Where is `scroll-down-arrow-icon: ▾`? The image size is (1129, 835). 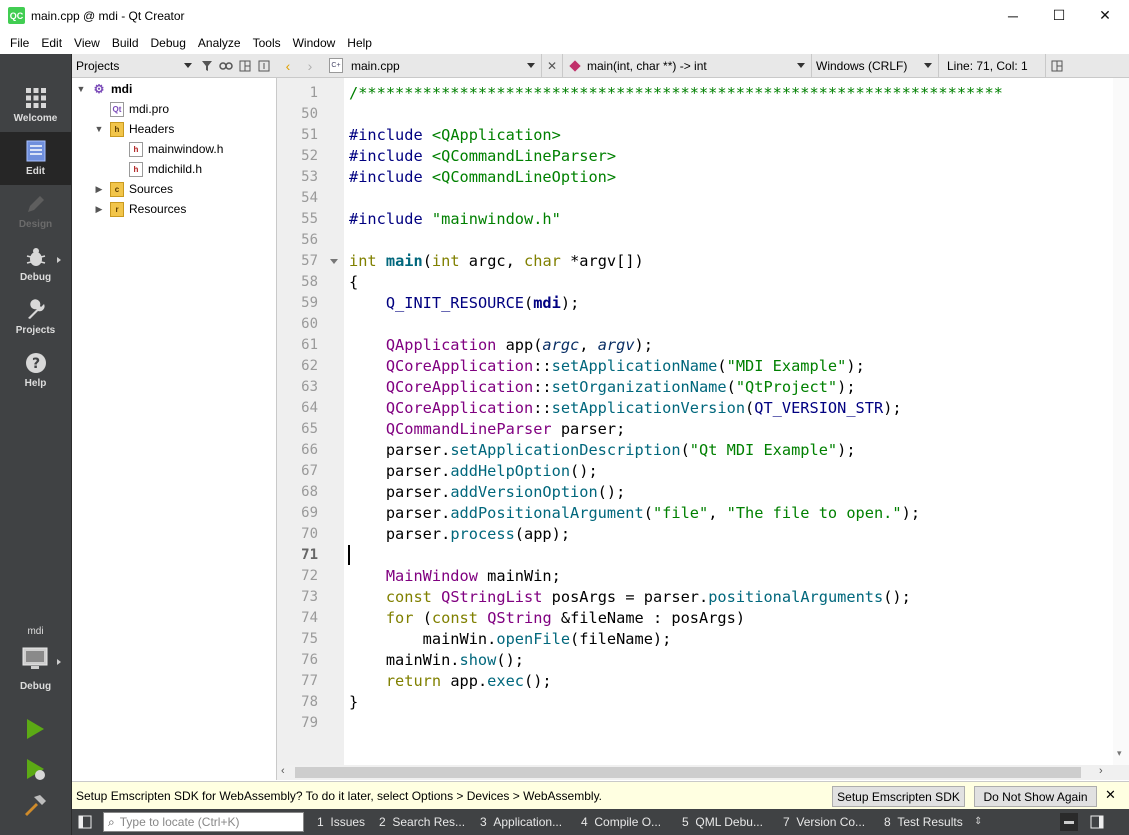
scroll-down-arrow-icon: ▾ is located at coordinates (1119, 753).